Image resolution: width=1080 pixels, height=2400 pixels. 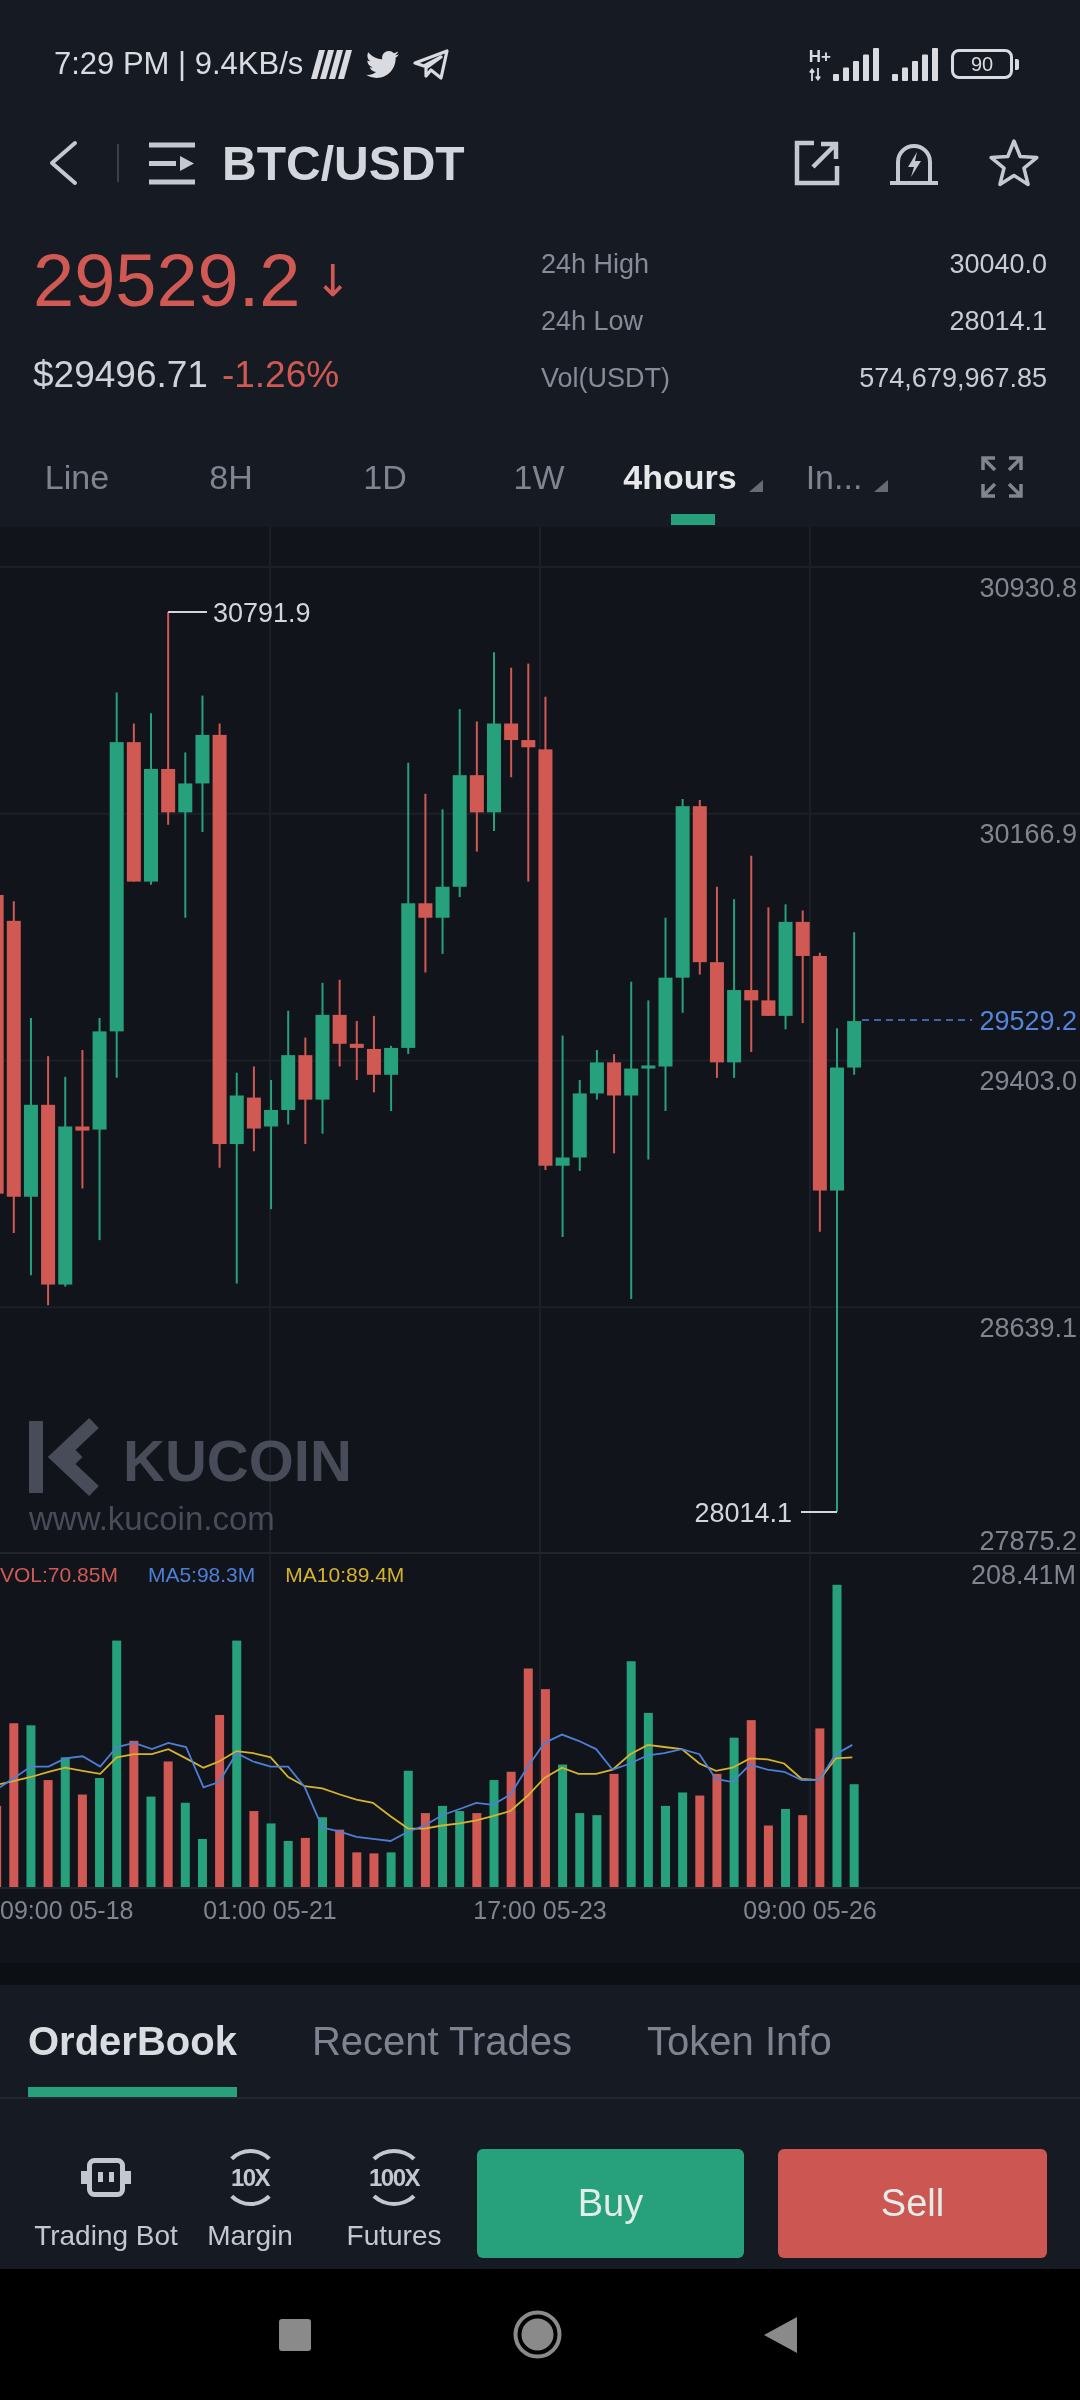 What do you see at coordinates (167, 281) in the screenshot?
I see `last-price: 29529.2` at bounding box center [167, 281].